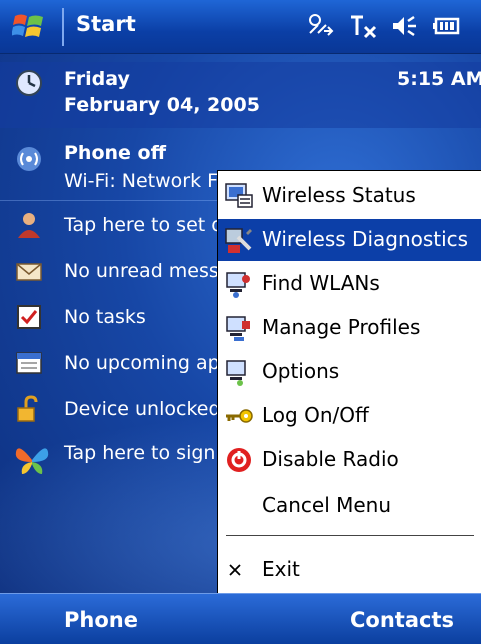 This screenshot has width=481, height=644. Describe the element at coordinates (105, 317) in the screenshot. I see `tasks-text: No tasks` at that location.